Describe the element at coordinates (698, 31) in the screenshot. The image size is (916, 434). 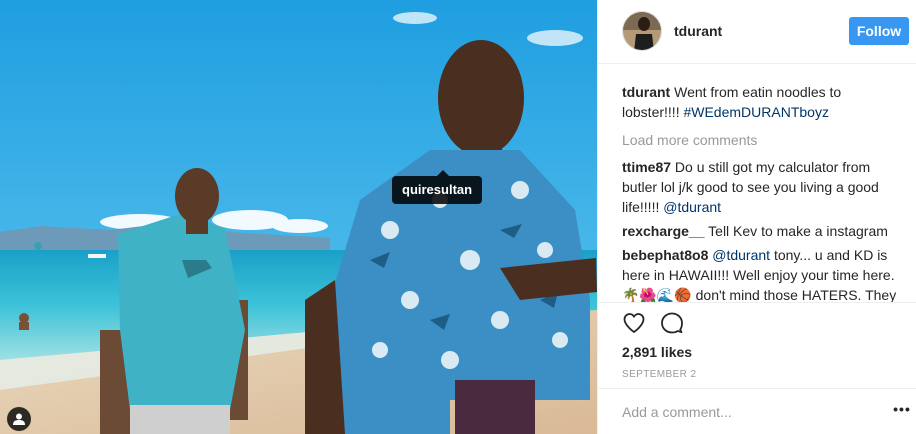
I see `author-username: tdurant` at that location.